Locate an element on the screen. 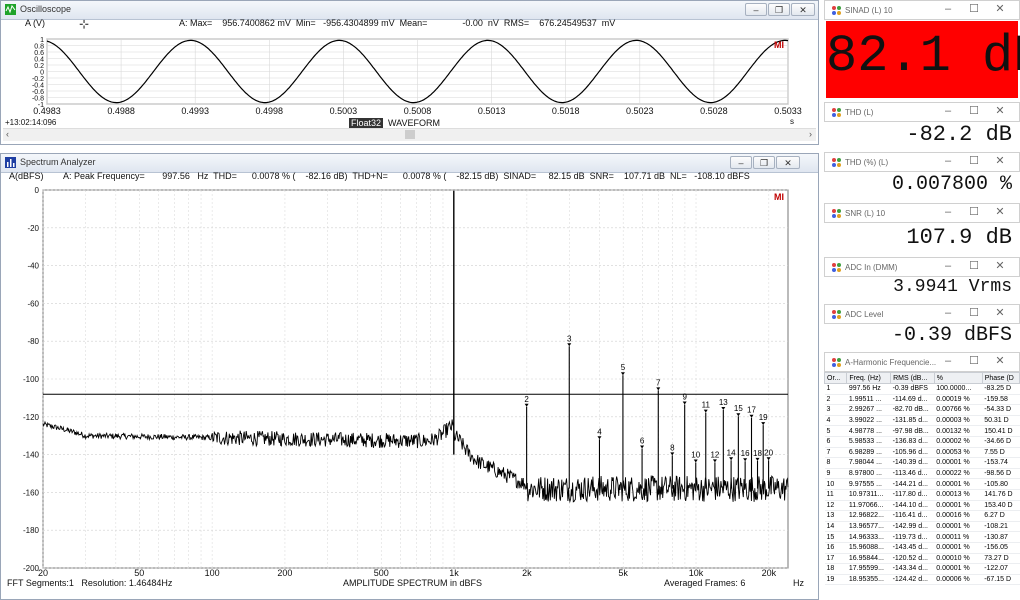 The height and width of the screenshot is (600, 1020). sinad-titlebar: SINAD (L) 10 – ☐ ✕ is located at coordinates (922, 10).